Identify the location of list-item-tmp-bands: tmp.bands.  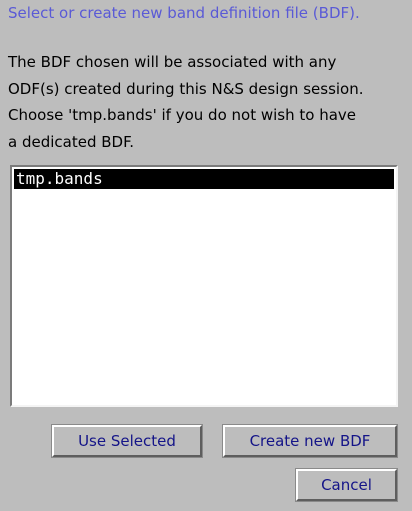
(204, 179).